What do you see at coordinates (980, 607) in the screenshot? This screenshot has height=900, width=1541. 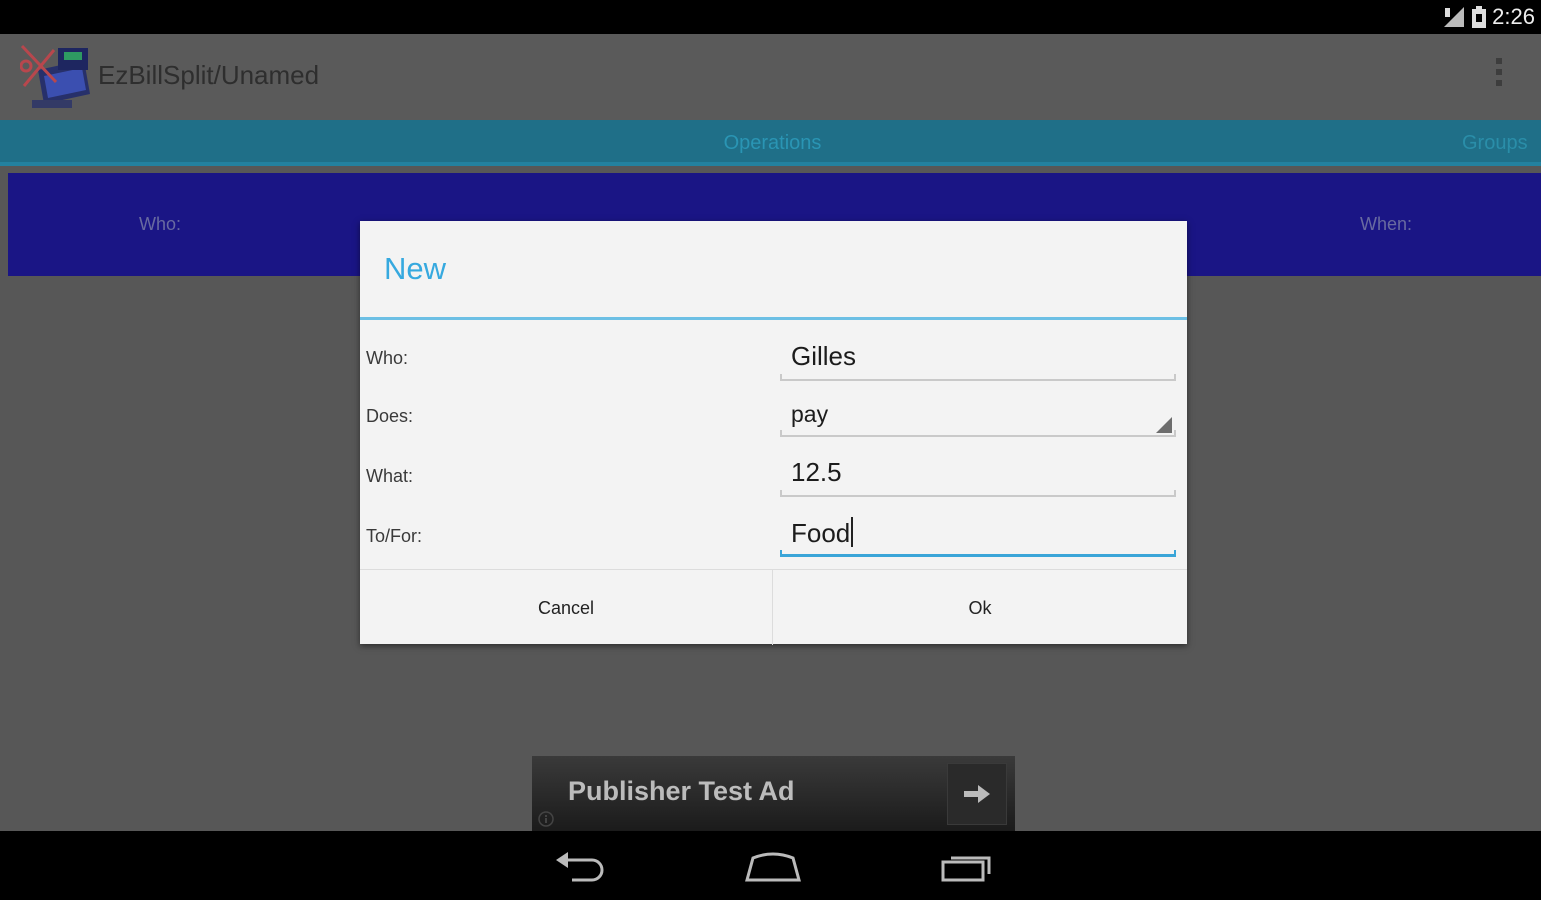 I see `ok-button: Ok` at bounding box center [980, 607].